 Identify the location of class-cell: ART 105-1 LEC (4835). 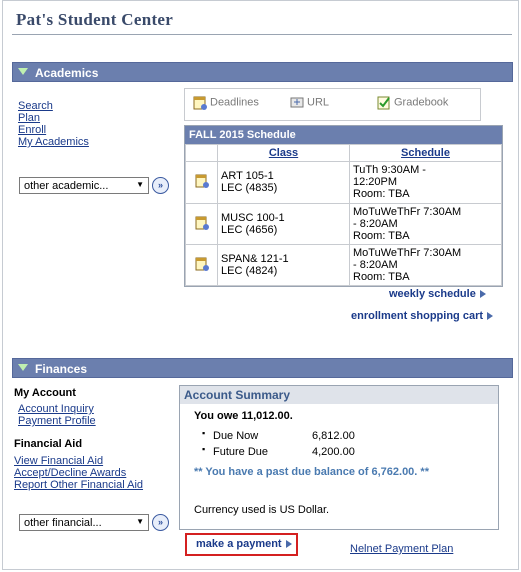
(283, 182).